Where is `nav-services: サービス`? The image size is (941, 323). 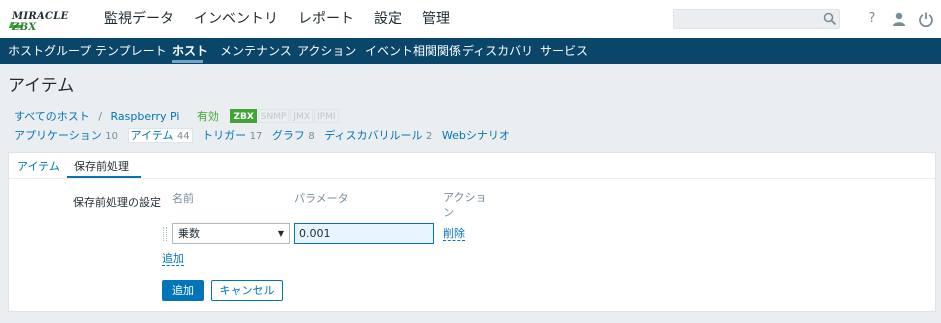
nav-services: サービス is located at coordinates (564, 51).